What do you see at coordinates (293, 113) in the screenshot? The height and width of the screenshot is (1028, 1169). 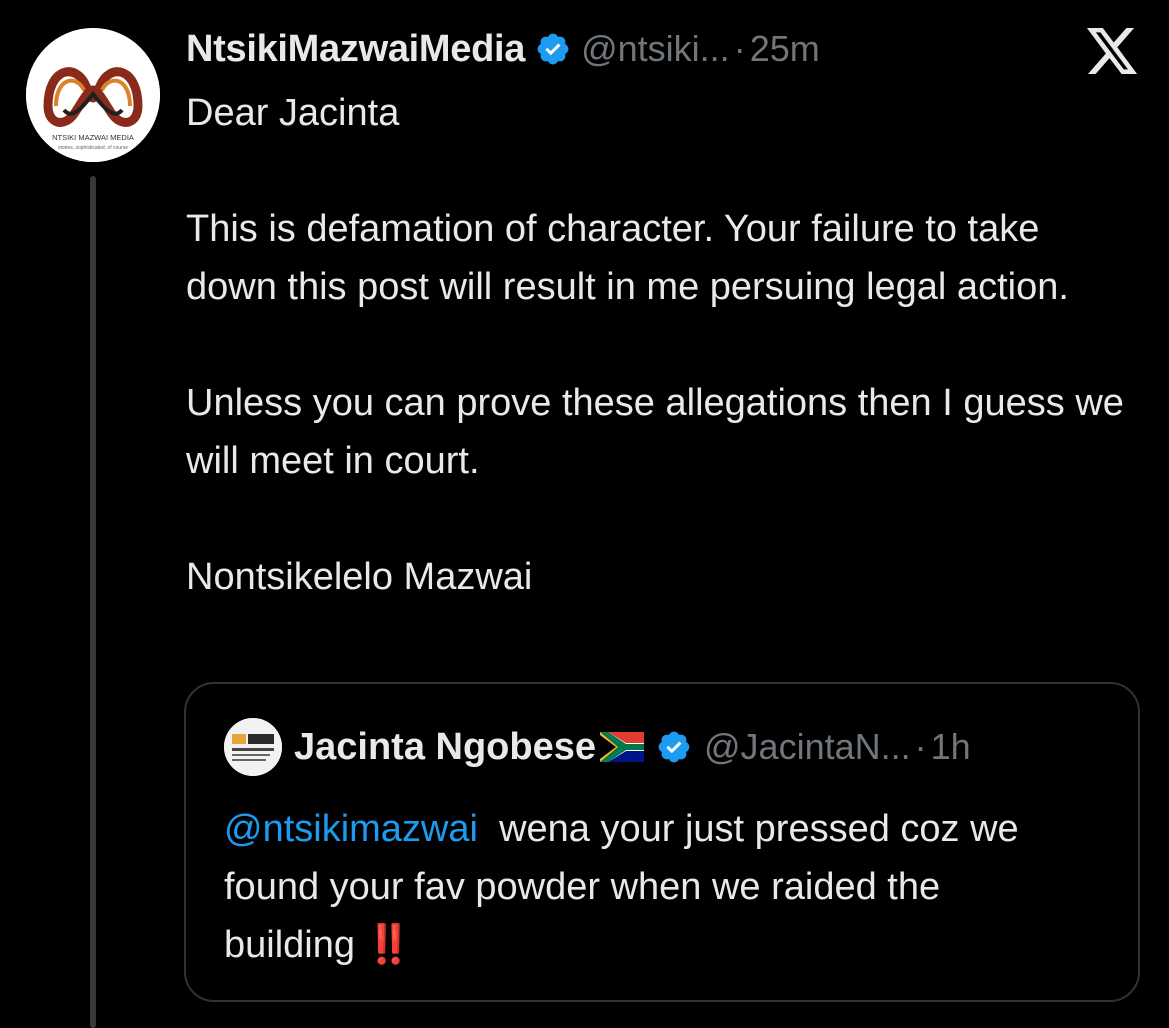 I see `tweet-greeting: Dear Jacinta` at bounding box center [293, 113].